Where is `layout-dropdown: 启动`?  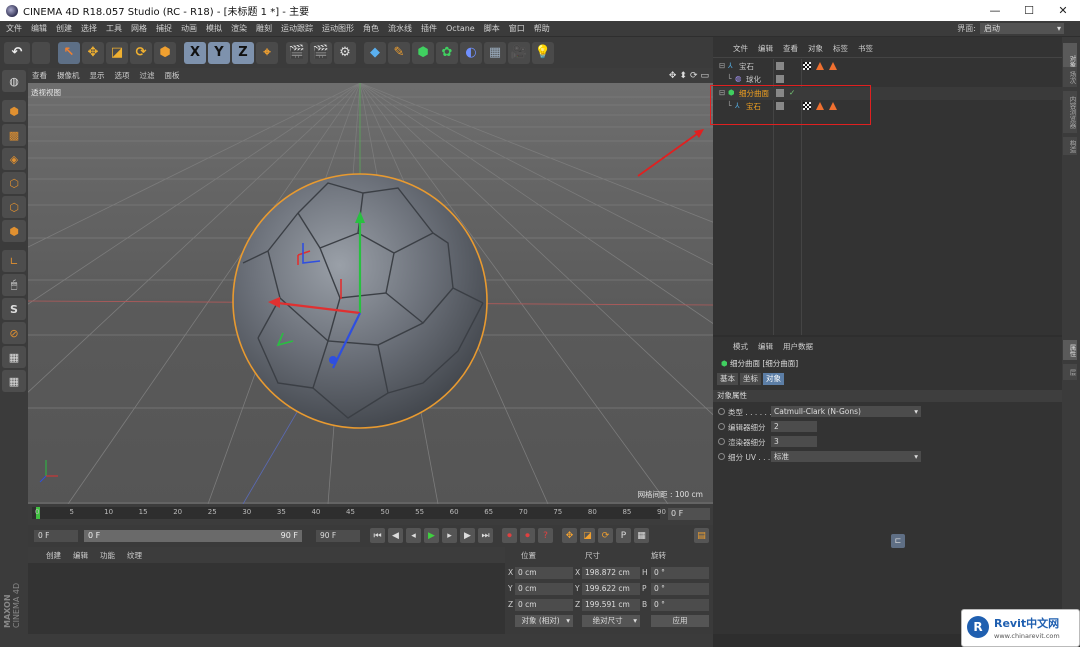
layout-dropdown: 启动 is located at coordinates (1022, 28).